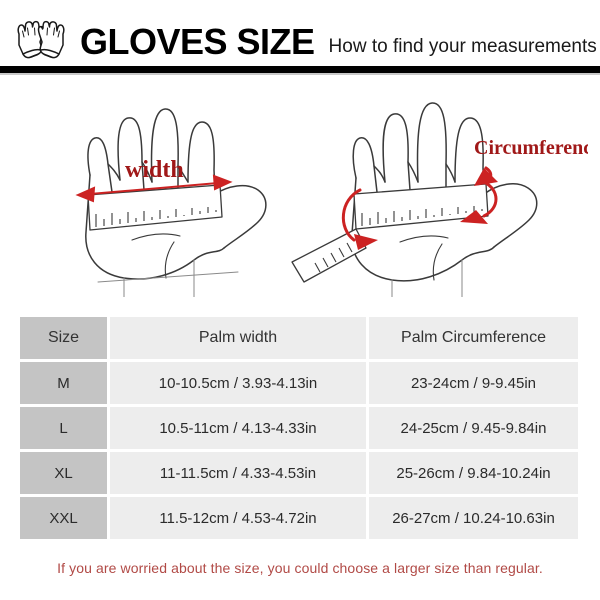  I want to click on cell-palm-circumference: 26-27cm / 10.24-10.63in, so click(473, 518).